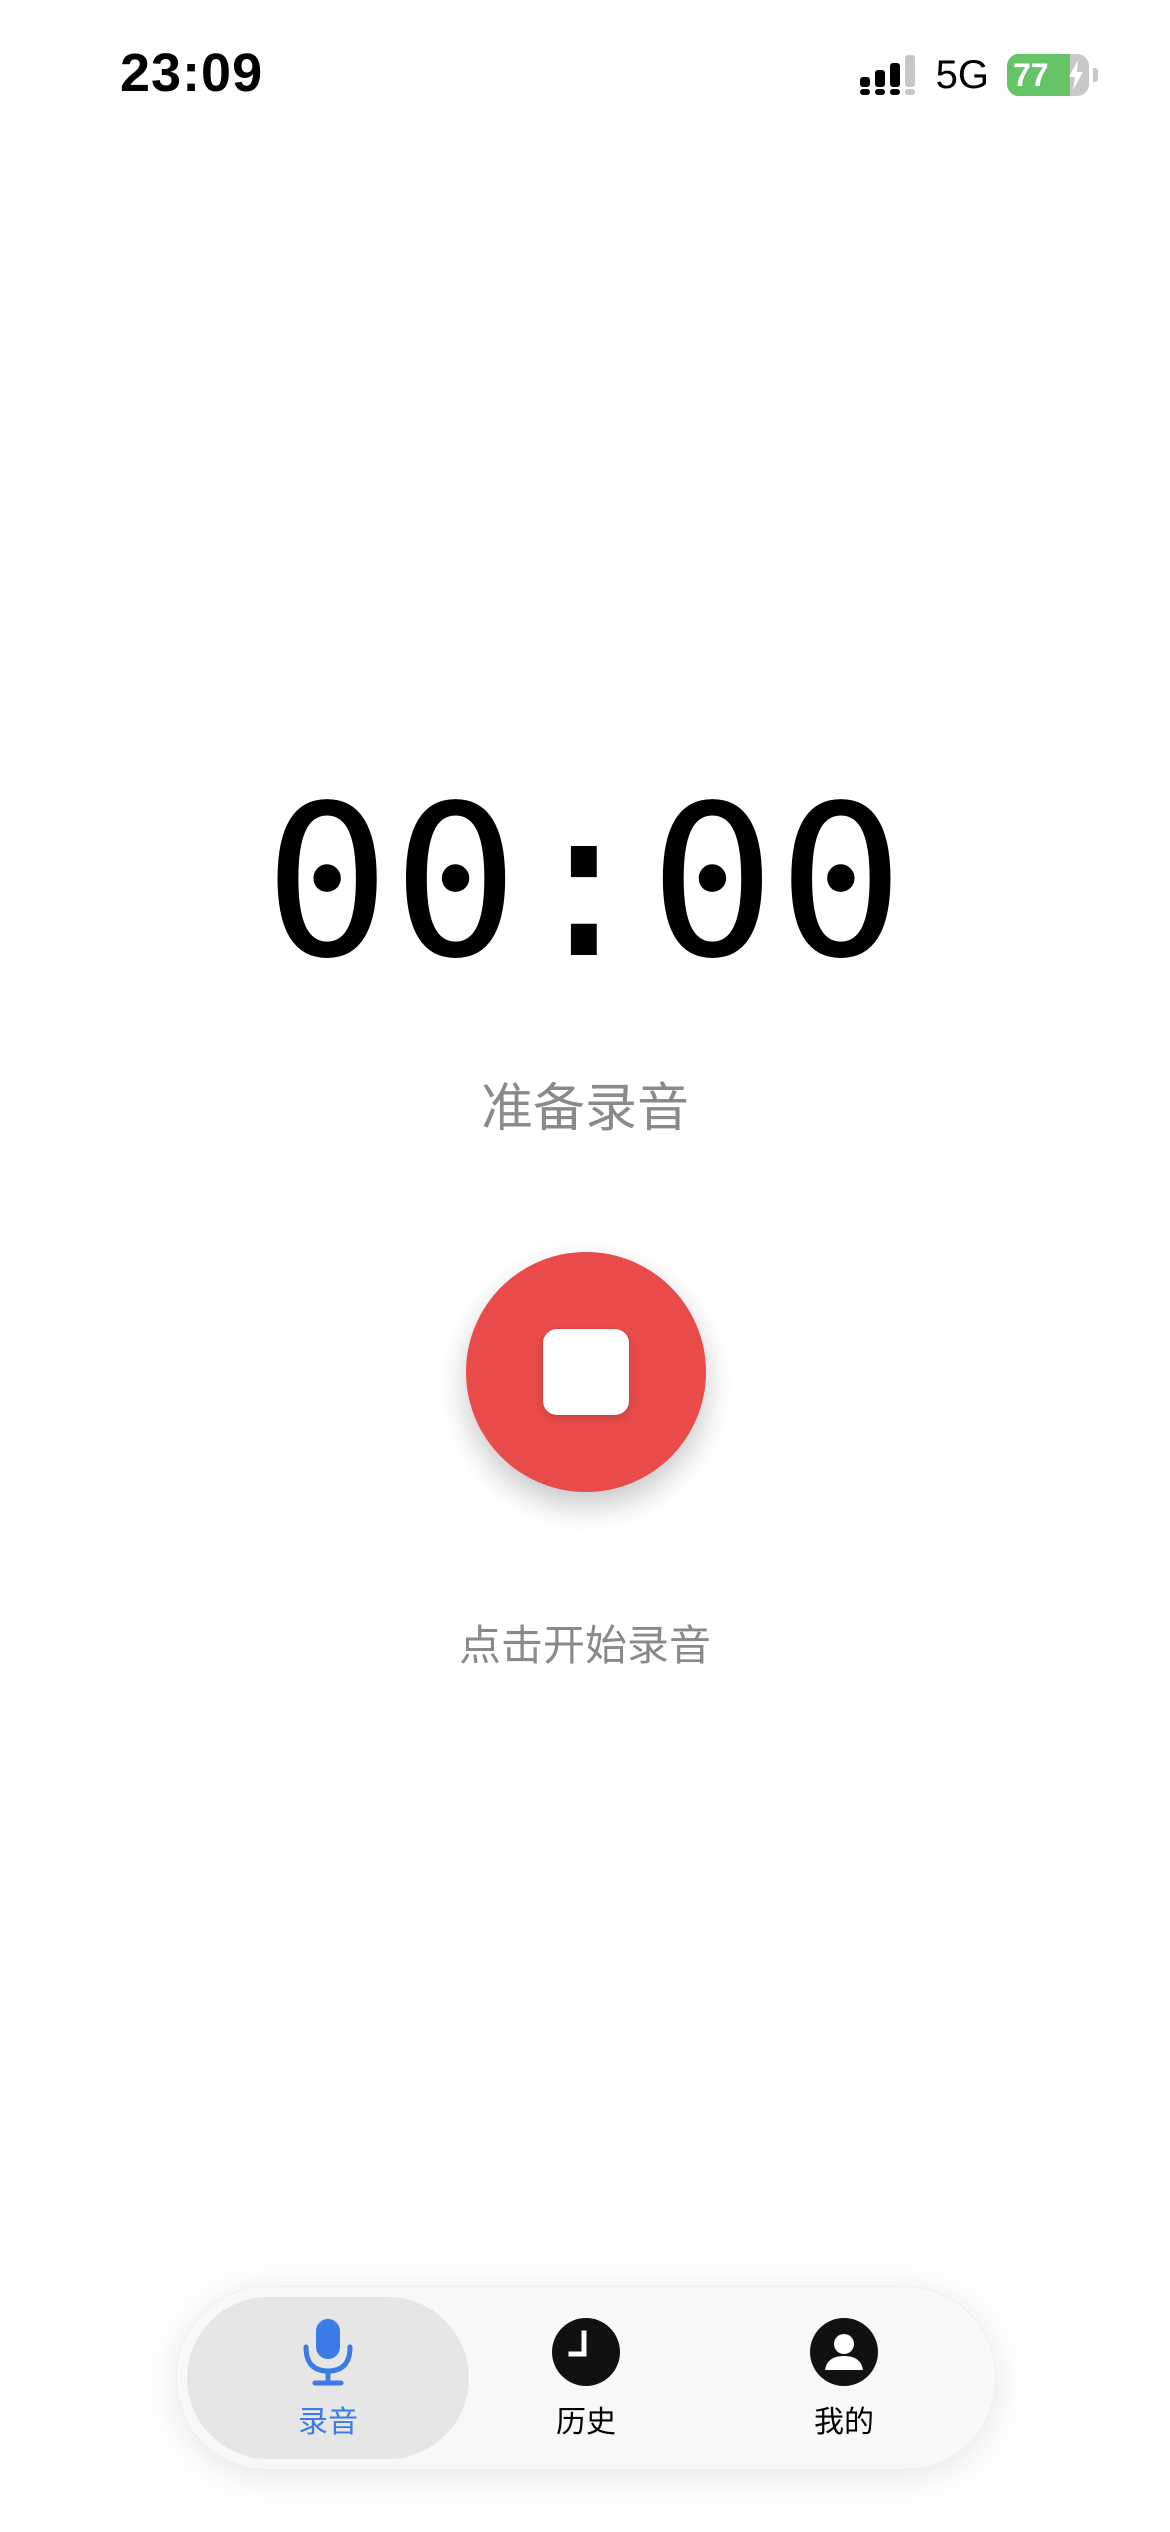 The image size is (1170, 2532). I want to click on record-hint: 点击开始录音, so click(584, 1645).